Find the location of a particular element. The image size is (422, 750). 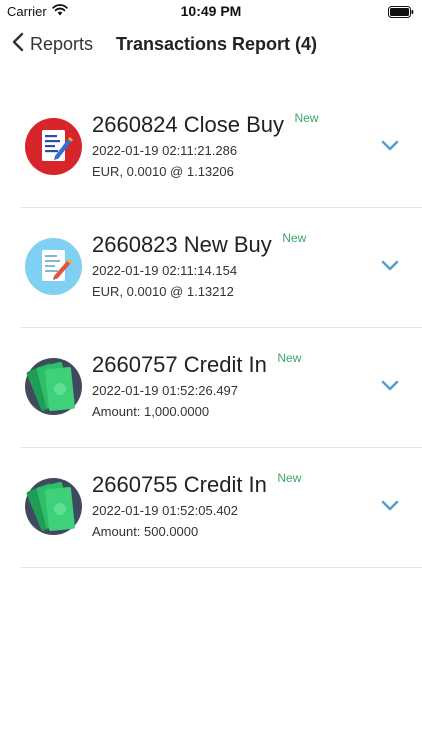

back-button: Reports is located at coordinates (52, 44).